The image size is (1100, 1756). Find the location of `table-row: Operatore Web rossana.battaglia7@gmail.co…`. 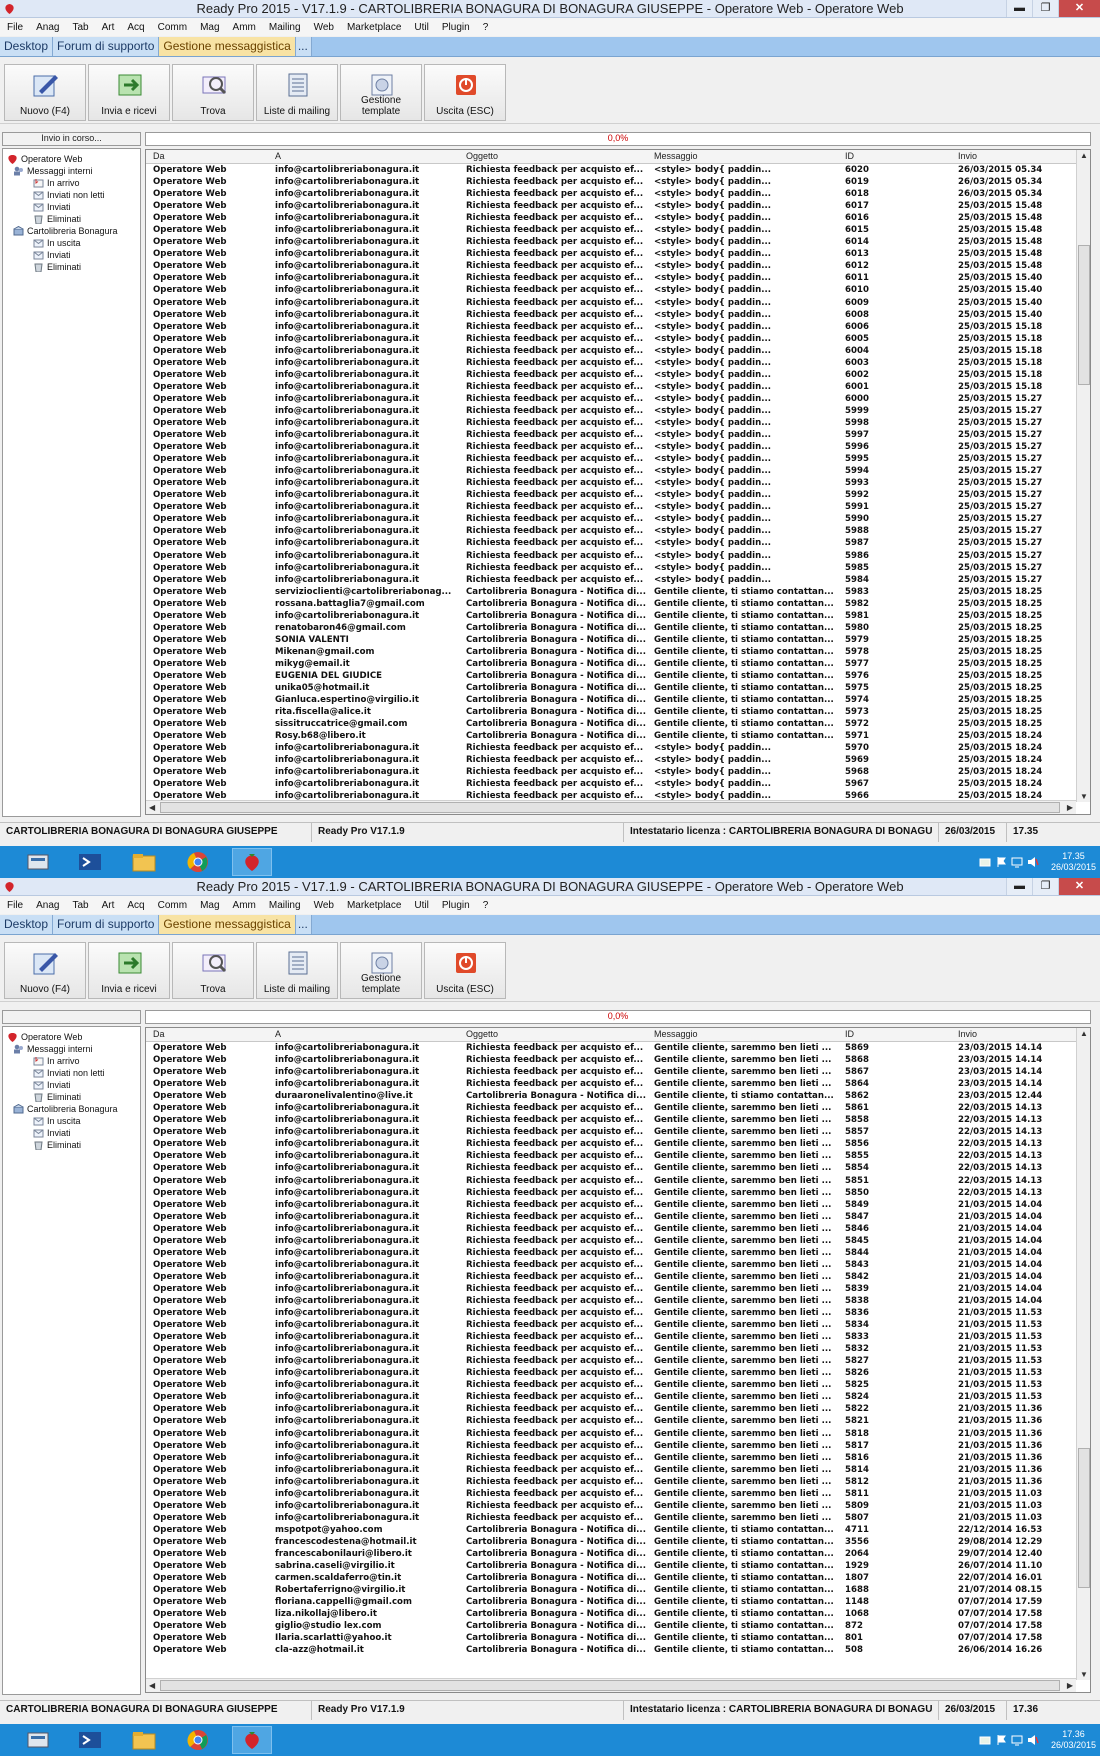

table-row: Operatore Web rossana.battaglia7@gmail.co… is located at coordinates (611, 605).